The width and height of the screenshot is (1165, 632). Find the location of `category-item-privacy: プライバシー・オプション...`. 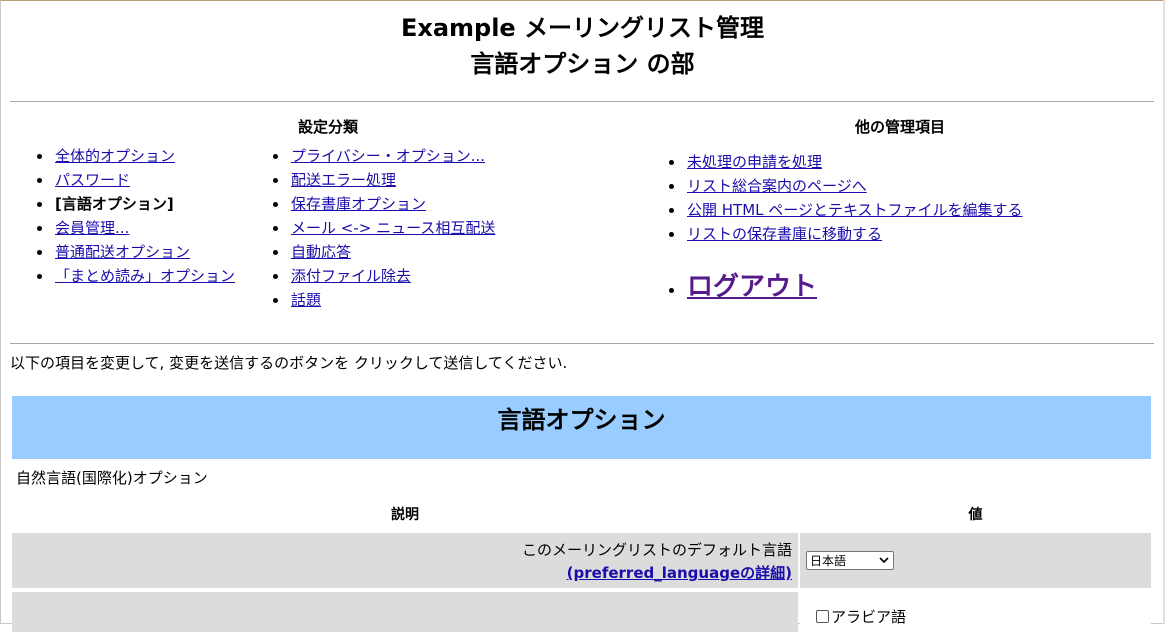

category-item-privacy: プライバシー・オプション... is located at coordinates (383, 156).